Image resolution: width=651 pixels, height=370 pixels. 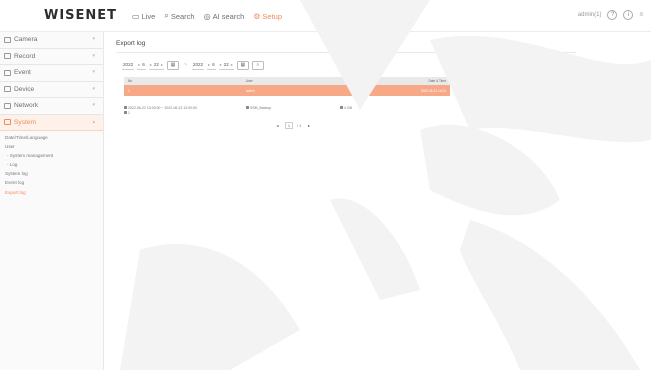 What do you see at coordinates (318, 81) in the screenshot?
I see `col-header-user: User` at bounding box center [318, 81].